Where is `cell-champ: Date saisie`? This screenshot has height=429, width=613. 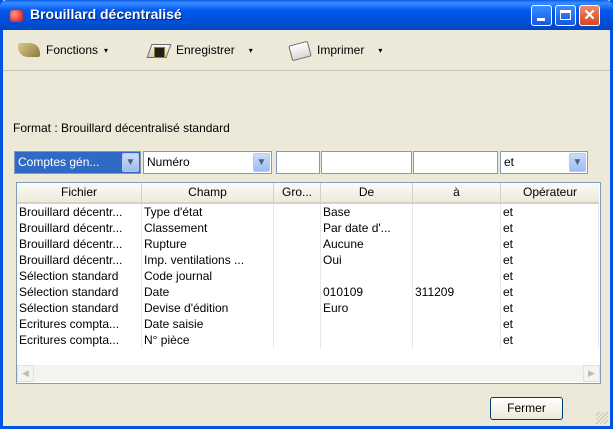 cell-champ: Date saisie is located at coordinates (208, 324).